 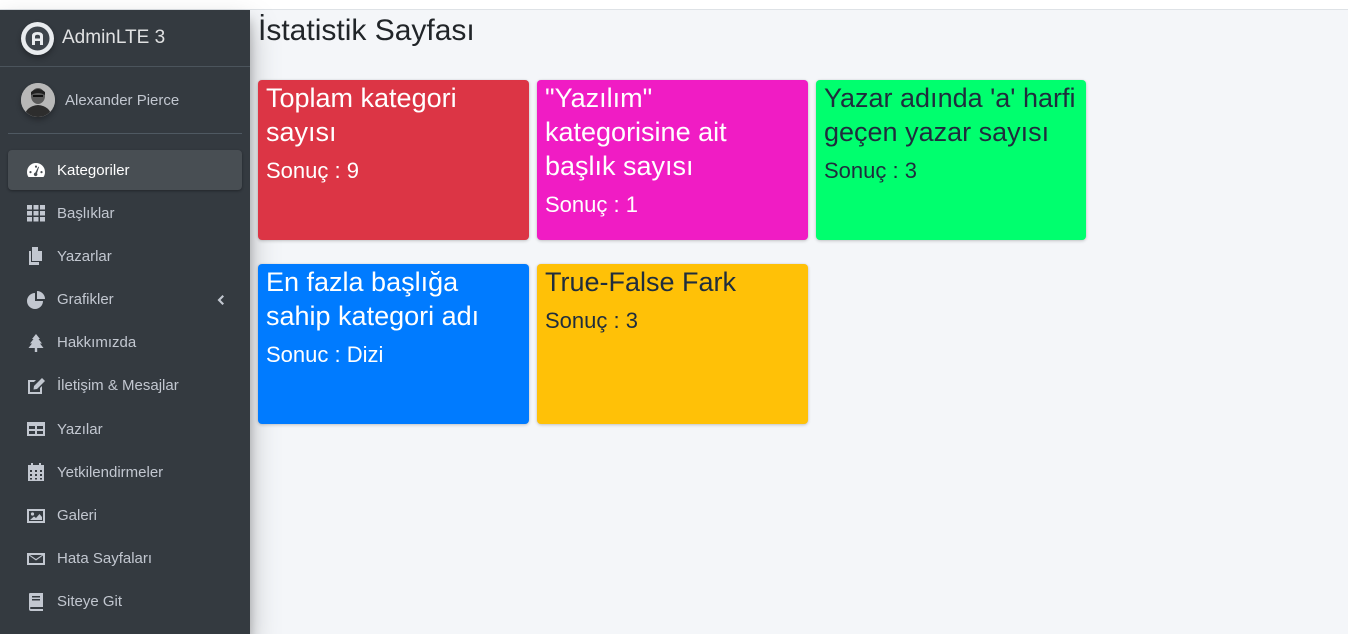 What do you see at coordinates (37, 602) in the screenshot?
I see `book-icon` at bounding box center [37, 602].